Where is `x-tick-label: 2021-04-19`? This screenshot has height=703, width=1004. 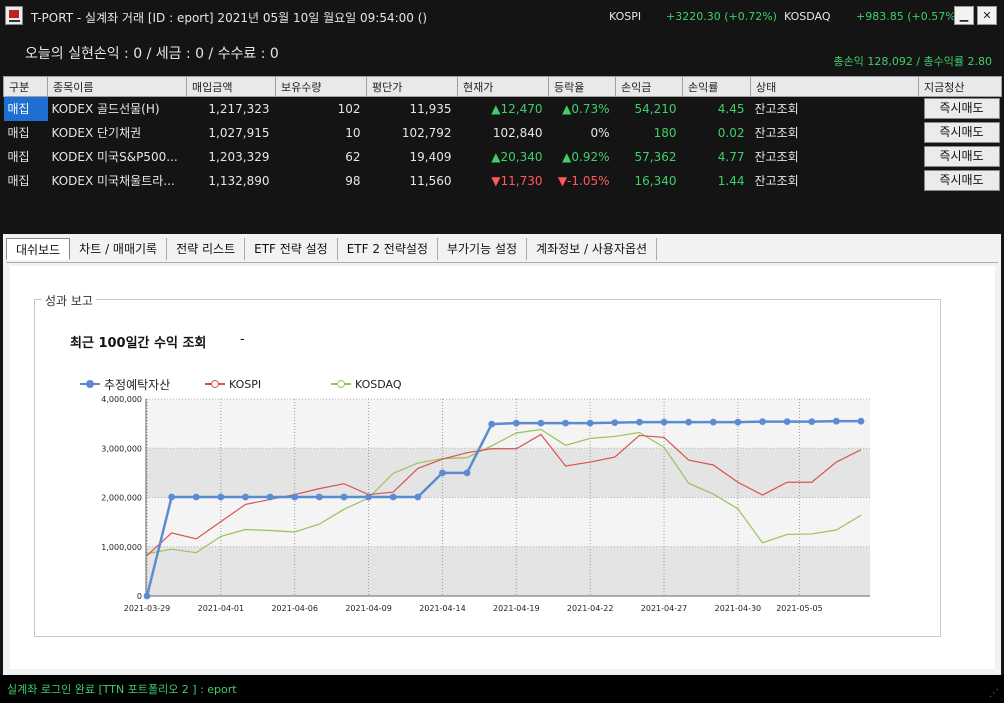
x-tick-label: 2021-04-19 is located at coordinates (516, 608).